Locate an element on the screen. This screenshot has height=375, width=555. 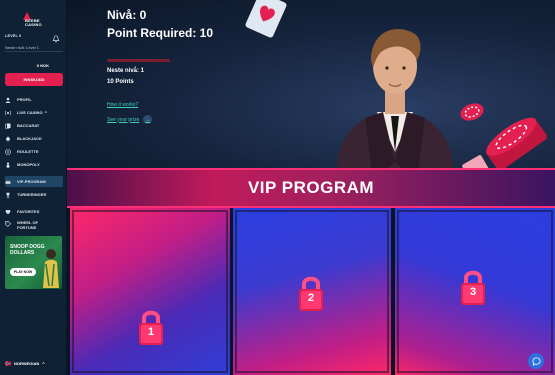
level-label: LEVEL 0 is located at coordinates (13, 35).